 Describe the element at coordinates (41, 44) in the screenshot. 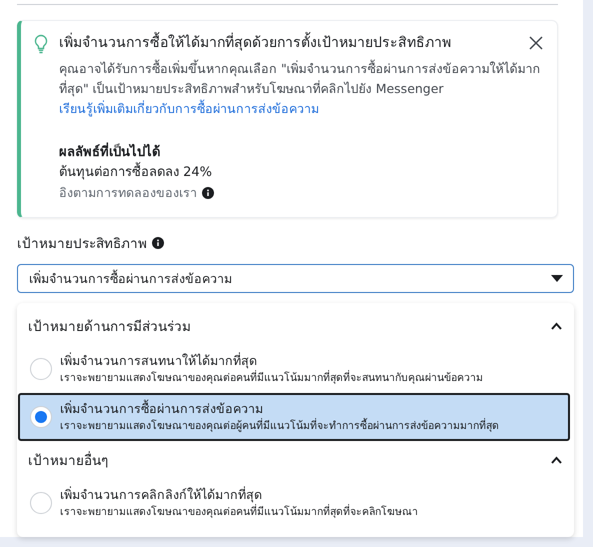

I see `lightbulb-icon` at that location.